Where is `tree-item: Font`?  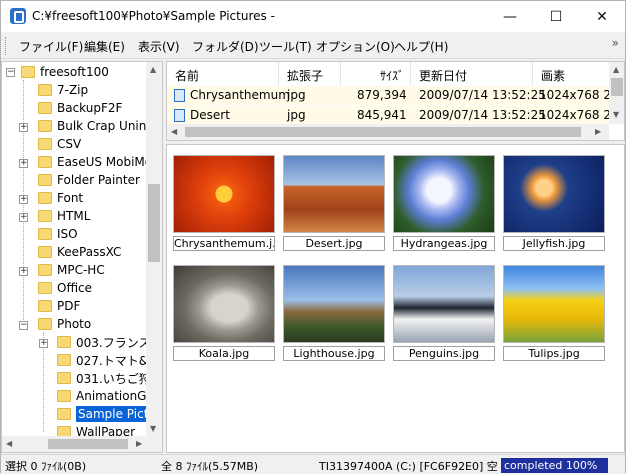
tree-item: Font is located at coordinates (60, 198).